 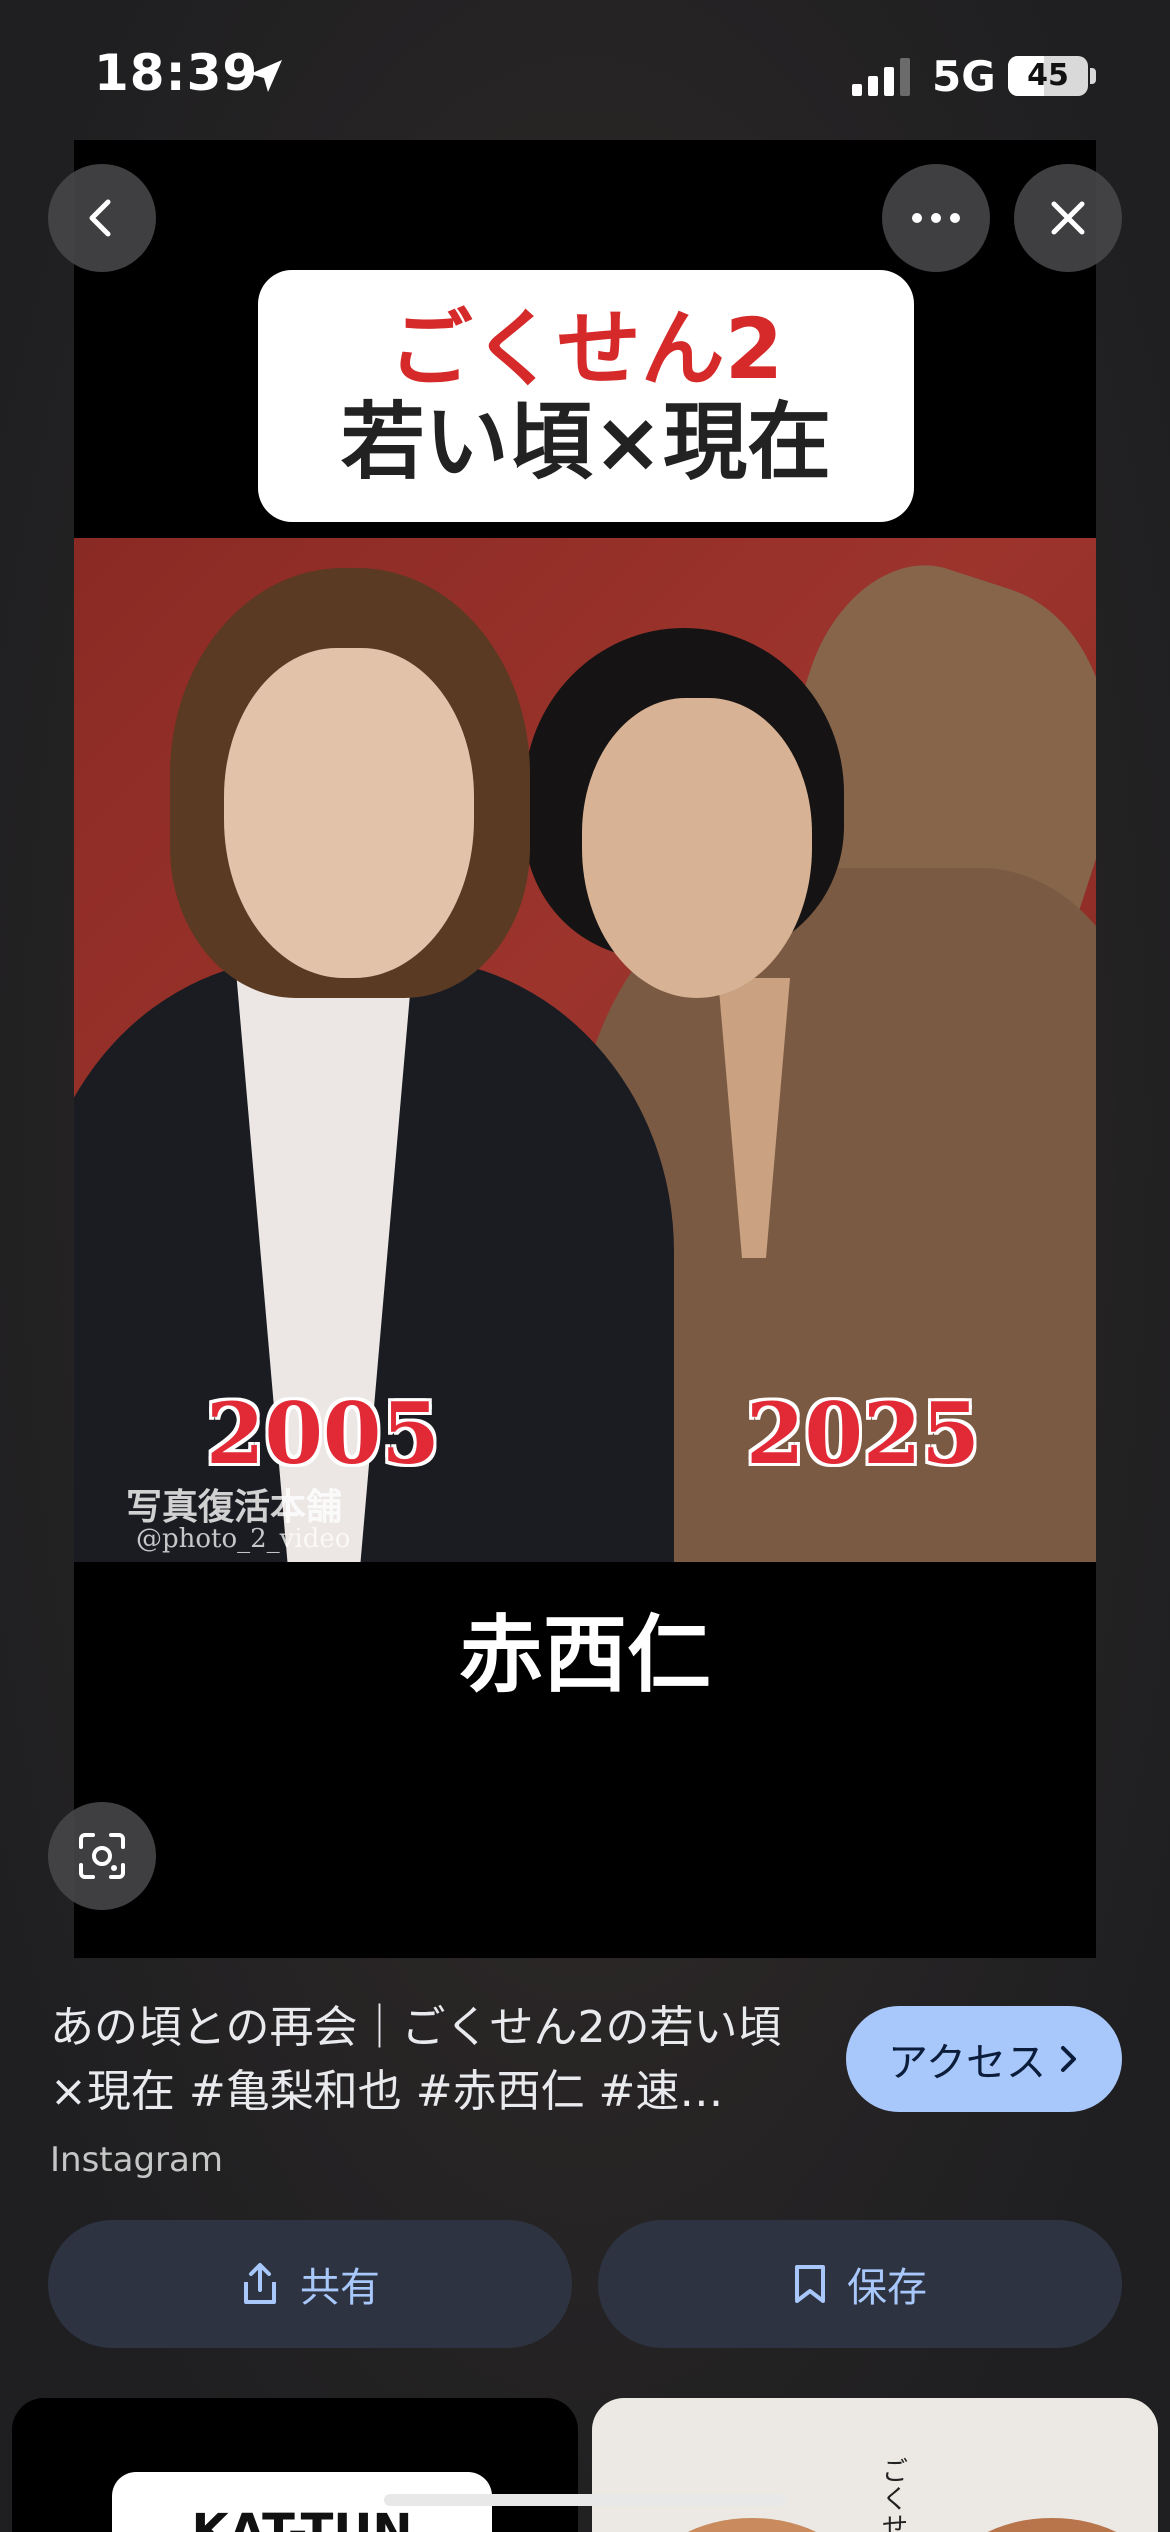 I want to click on image-title-line2: 若い頃×現在, so click(x=586, y=442).